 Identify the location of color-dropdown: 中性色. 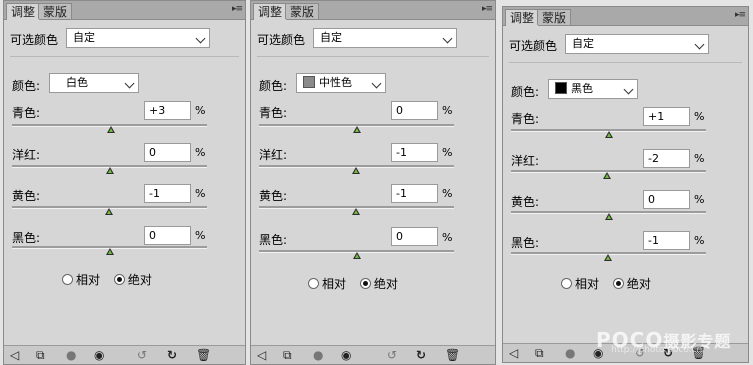
(341, 83).